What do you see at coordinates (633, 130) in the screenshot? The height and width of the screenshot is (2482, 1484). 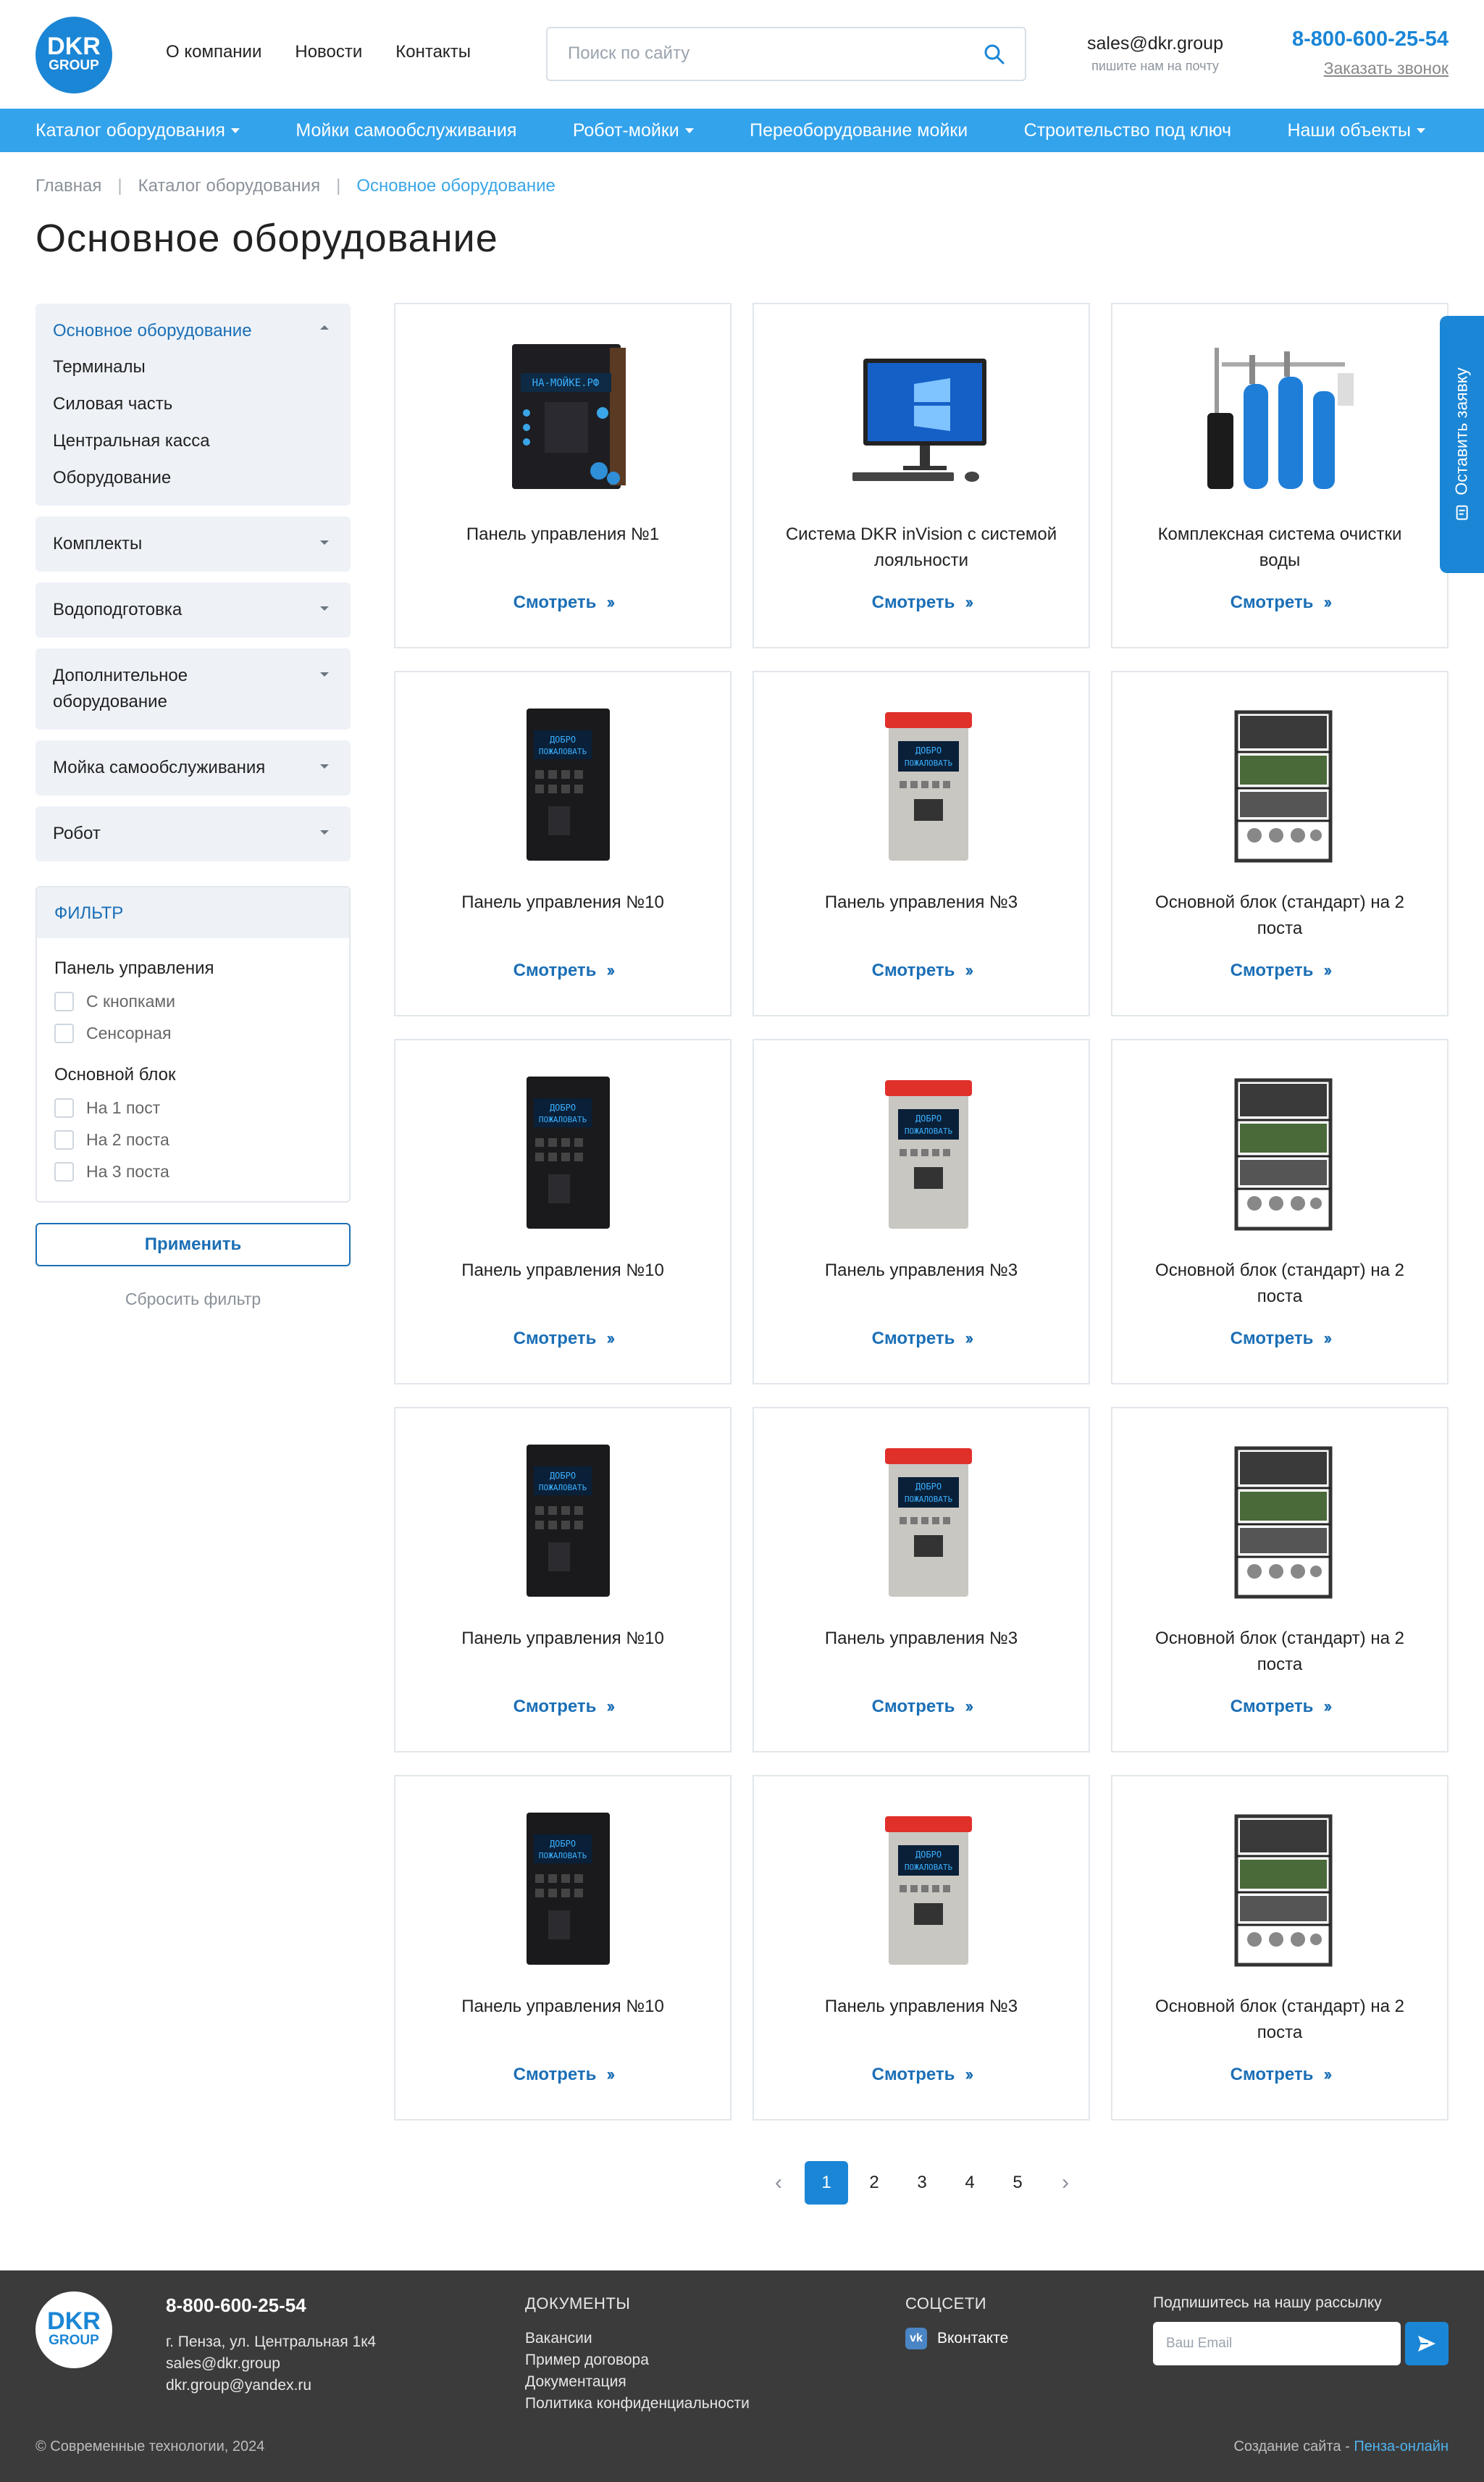 I see `menu-item-robot-wash: Робот-мойки` at bounding box center [633, 130].